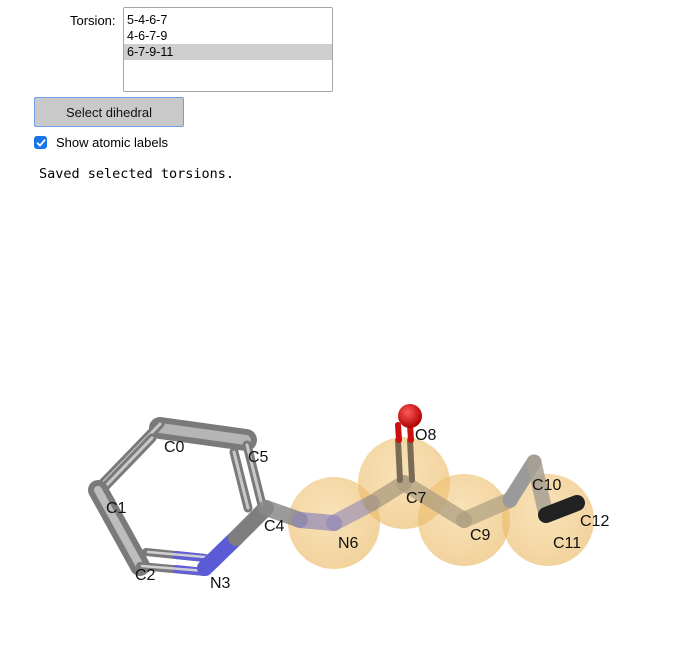 The height and width of the screenshot is (651, 676). Describe the element at coordinates (425, 435) in the screenshot. I see `atom-label: O8` at that location.